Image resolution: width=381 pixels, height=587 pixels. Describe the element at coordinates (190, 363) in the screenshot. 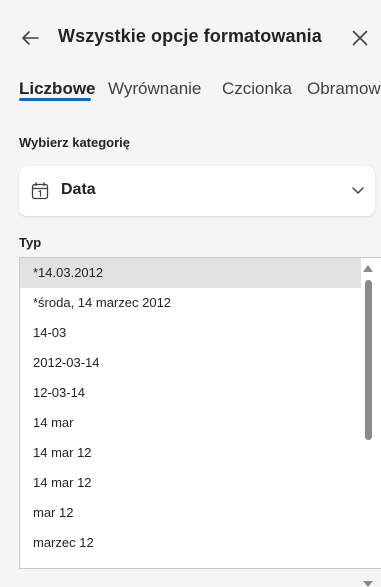

I see `list-item: 2012-03-14` at that location.